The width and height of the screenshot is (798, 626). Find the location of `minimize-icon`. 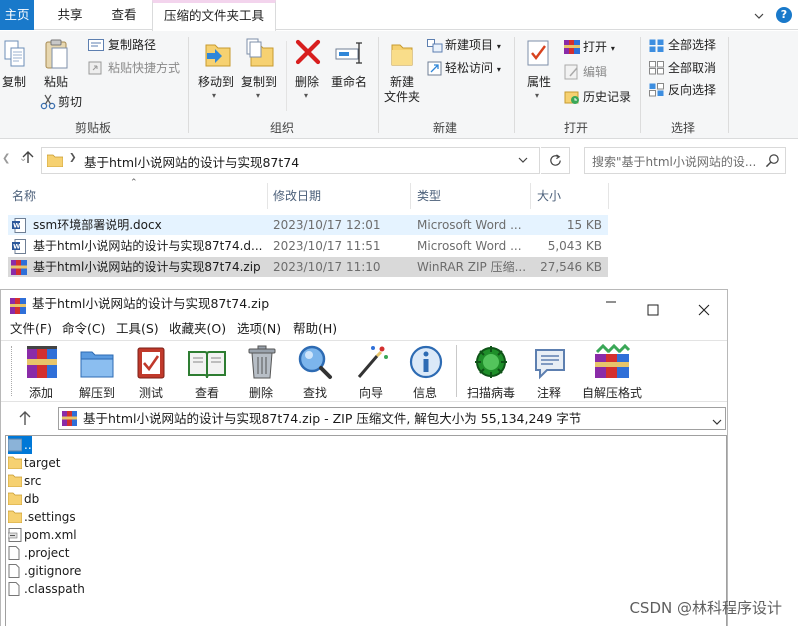

minimize-icon is located at coordinates (611, 304).